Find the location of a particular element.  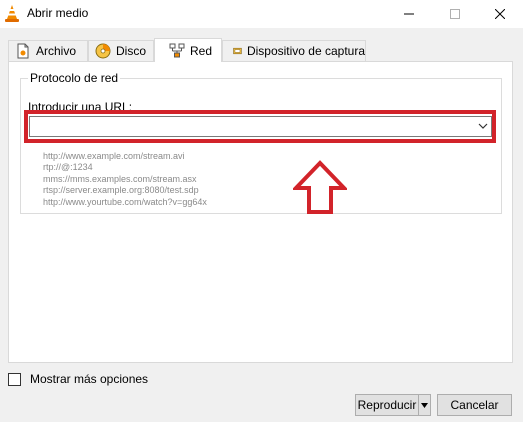

cancel-button-label: Cancelar is located at coordinates (474, 405).